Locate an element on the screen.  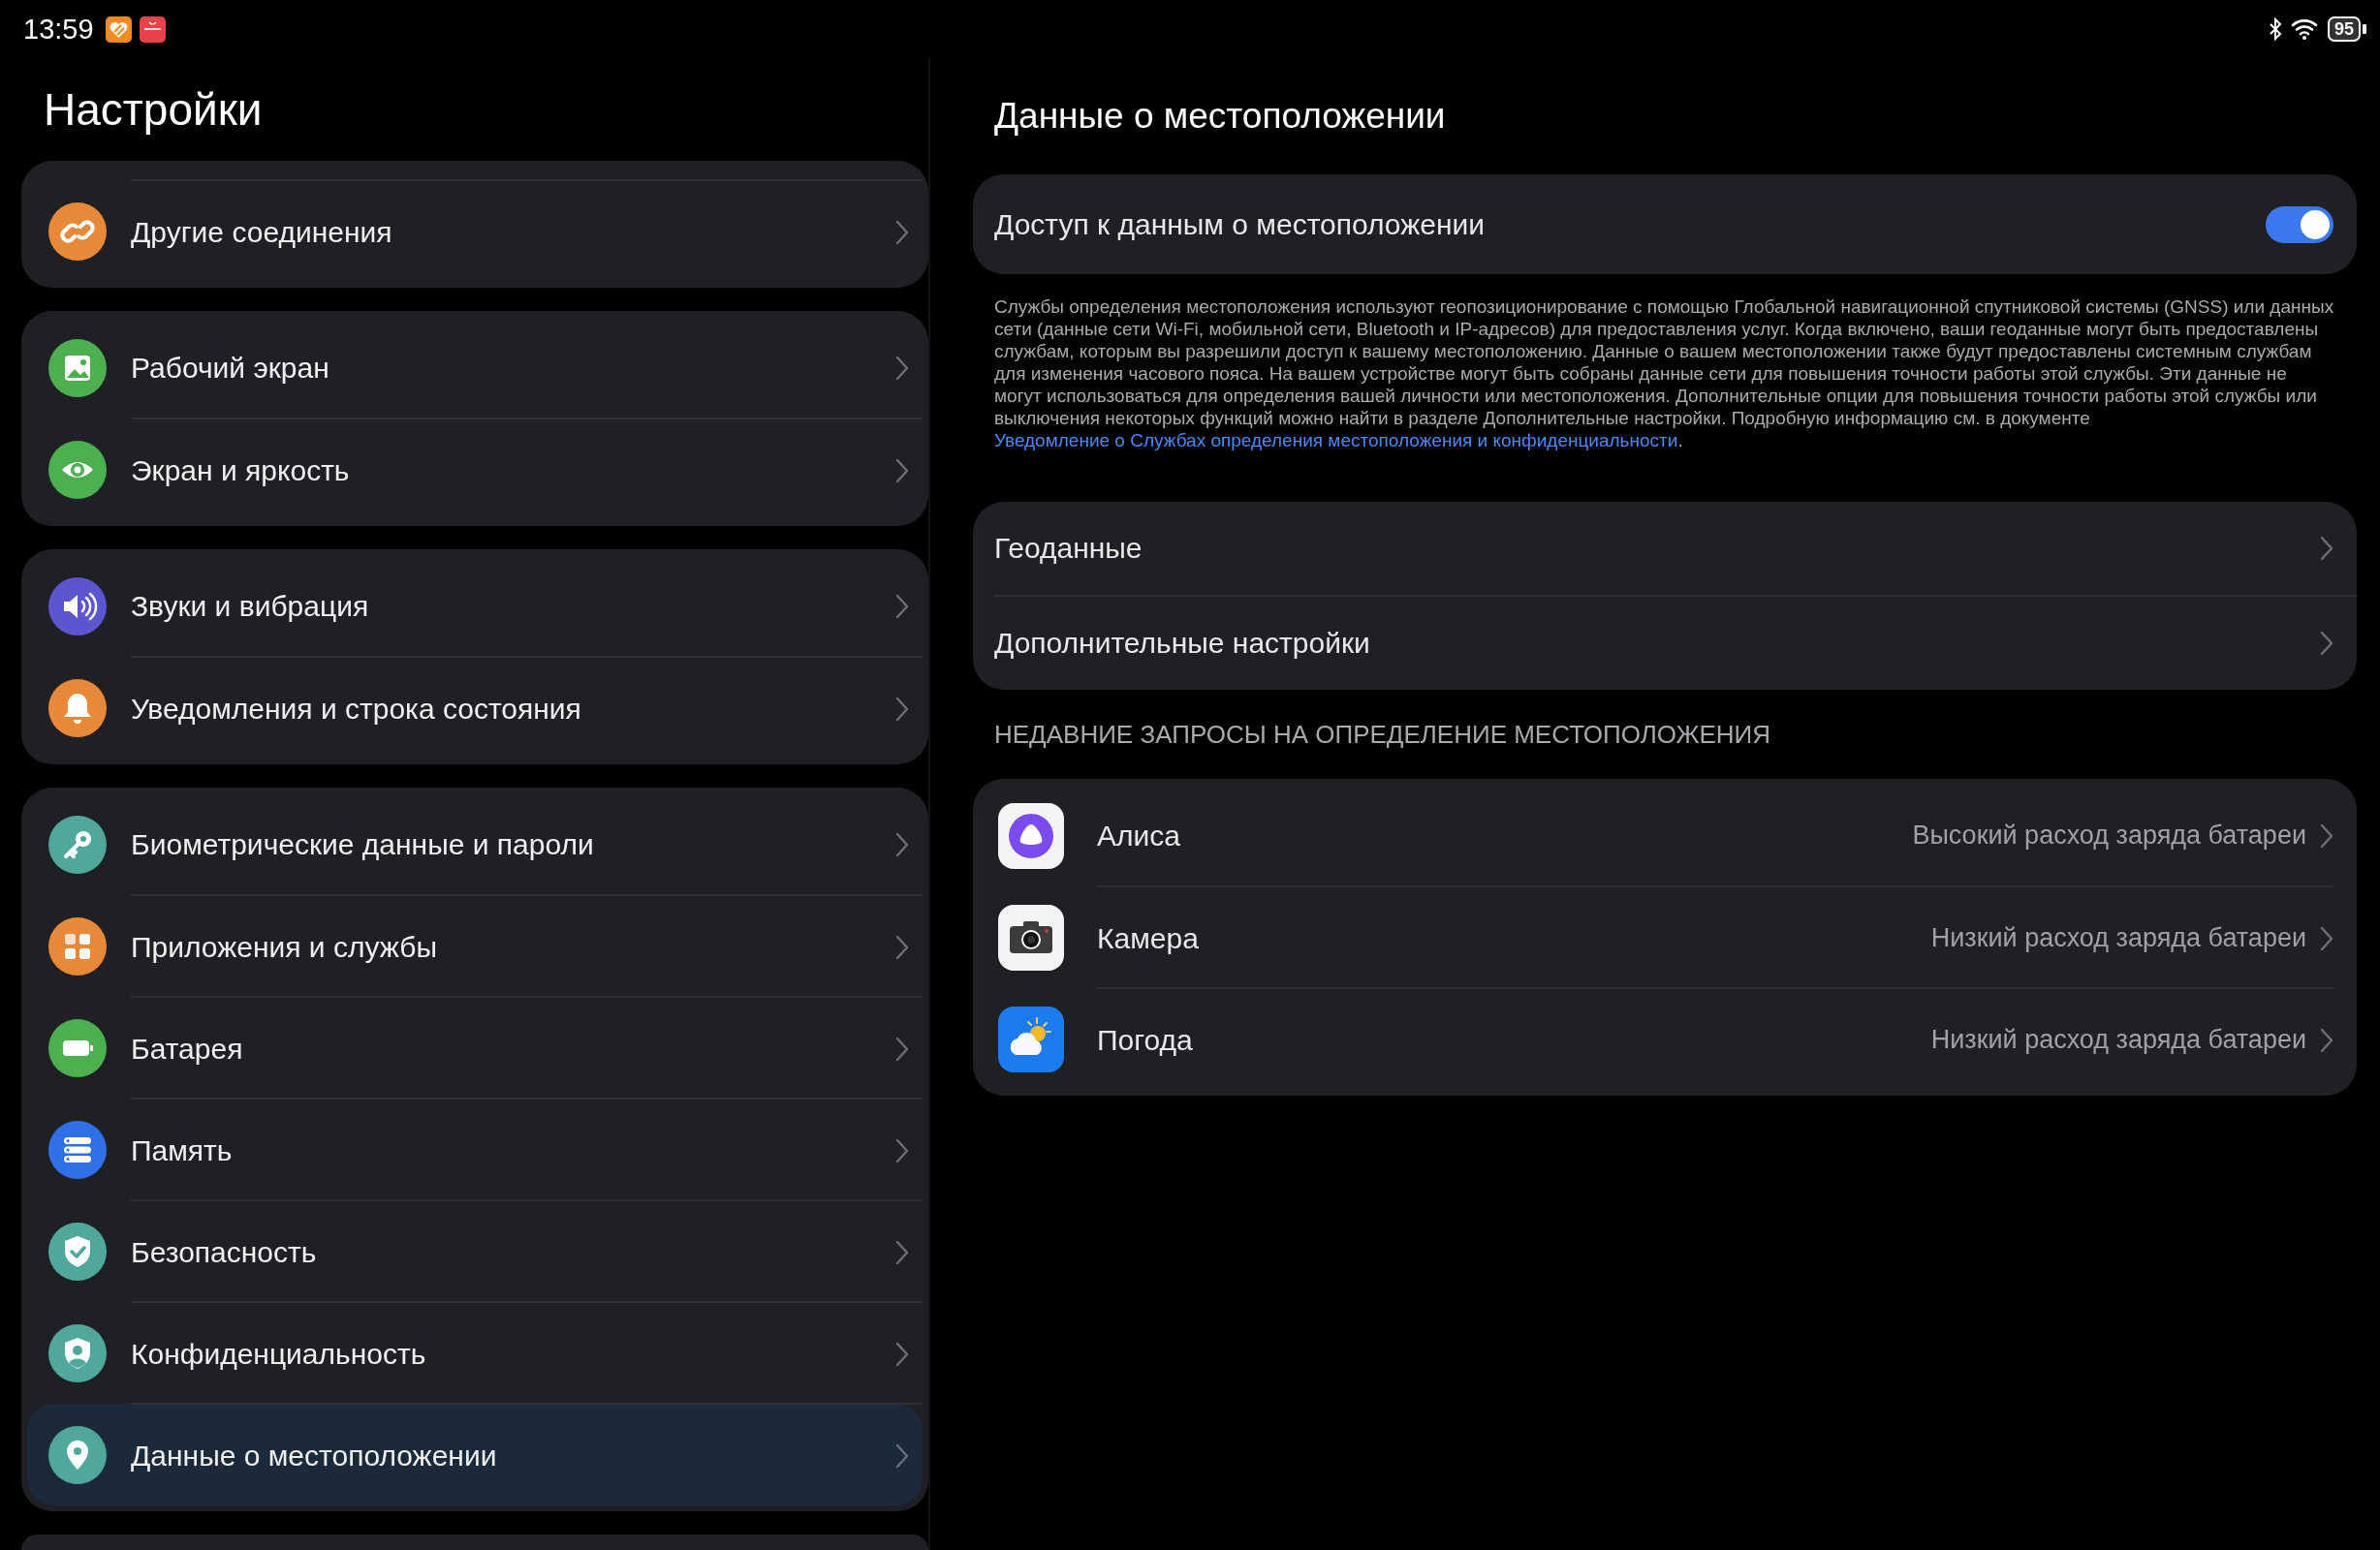
battery-usage: Высокий расход заряда батареи is located at coordinates (2109, 836).